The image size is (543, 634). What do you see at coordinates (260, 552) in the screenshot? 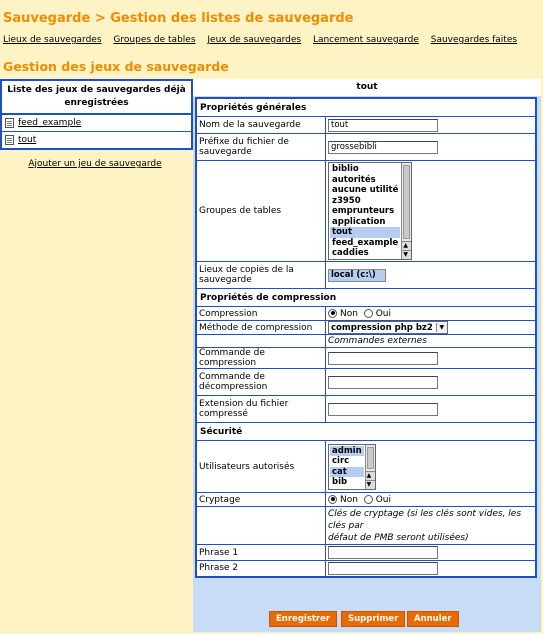
I see `phrase1-label: Phrase 1` at bounding box center [260, 552].